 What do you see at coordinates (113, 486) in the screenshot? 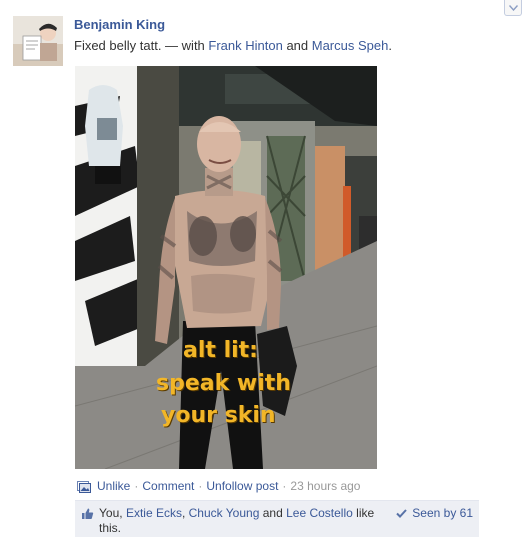
I see `unlike-link: Unlike` at bounding box center [113, 486].